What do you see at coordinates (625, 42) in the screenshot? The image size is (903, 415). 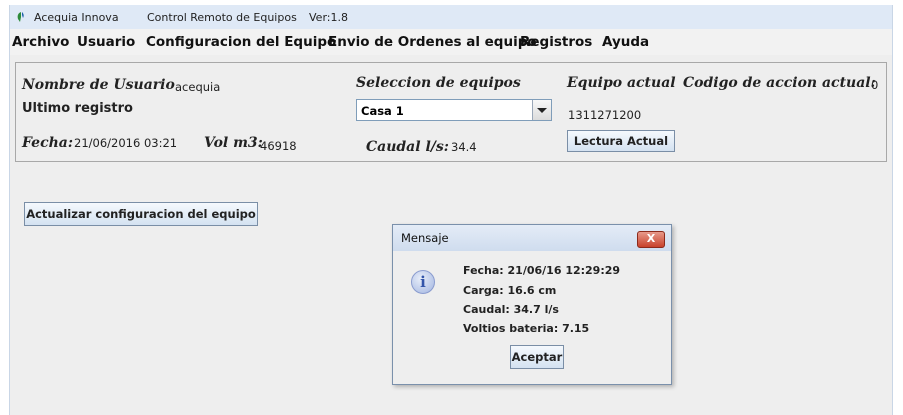 I see `menu-ayuda: Ayuda` at bounding box center [625, 42].